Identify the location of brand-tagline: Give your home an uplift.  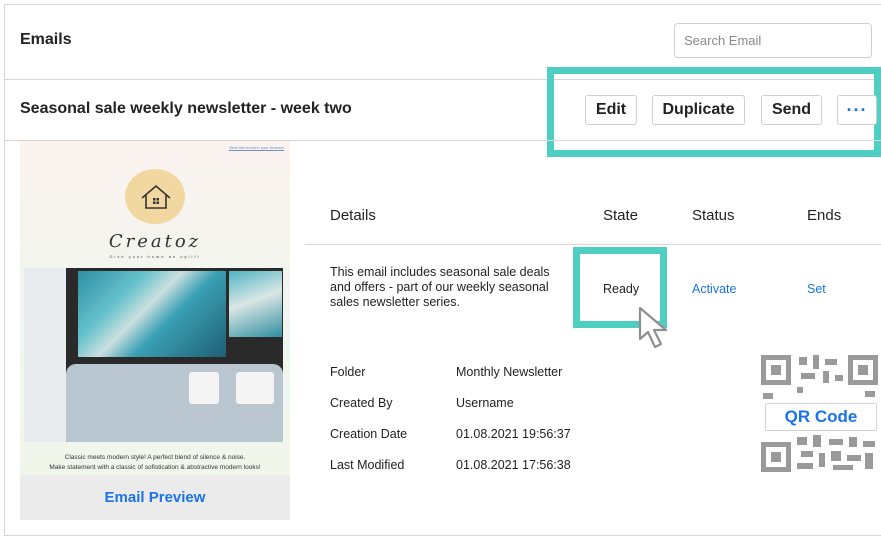
(155, 256).